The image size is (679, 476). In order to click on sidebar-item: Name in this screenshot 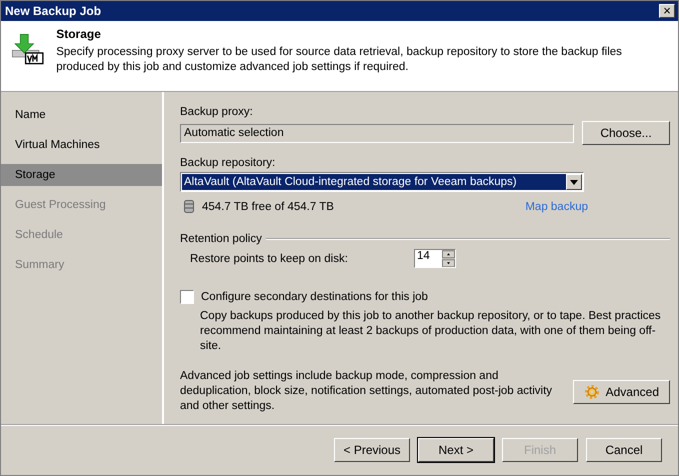, I will do `click(81, 115)`.